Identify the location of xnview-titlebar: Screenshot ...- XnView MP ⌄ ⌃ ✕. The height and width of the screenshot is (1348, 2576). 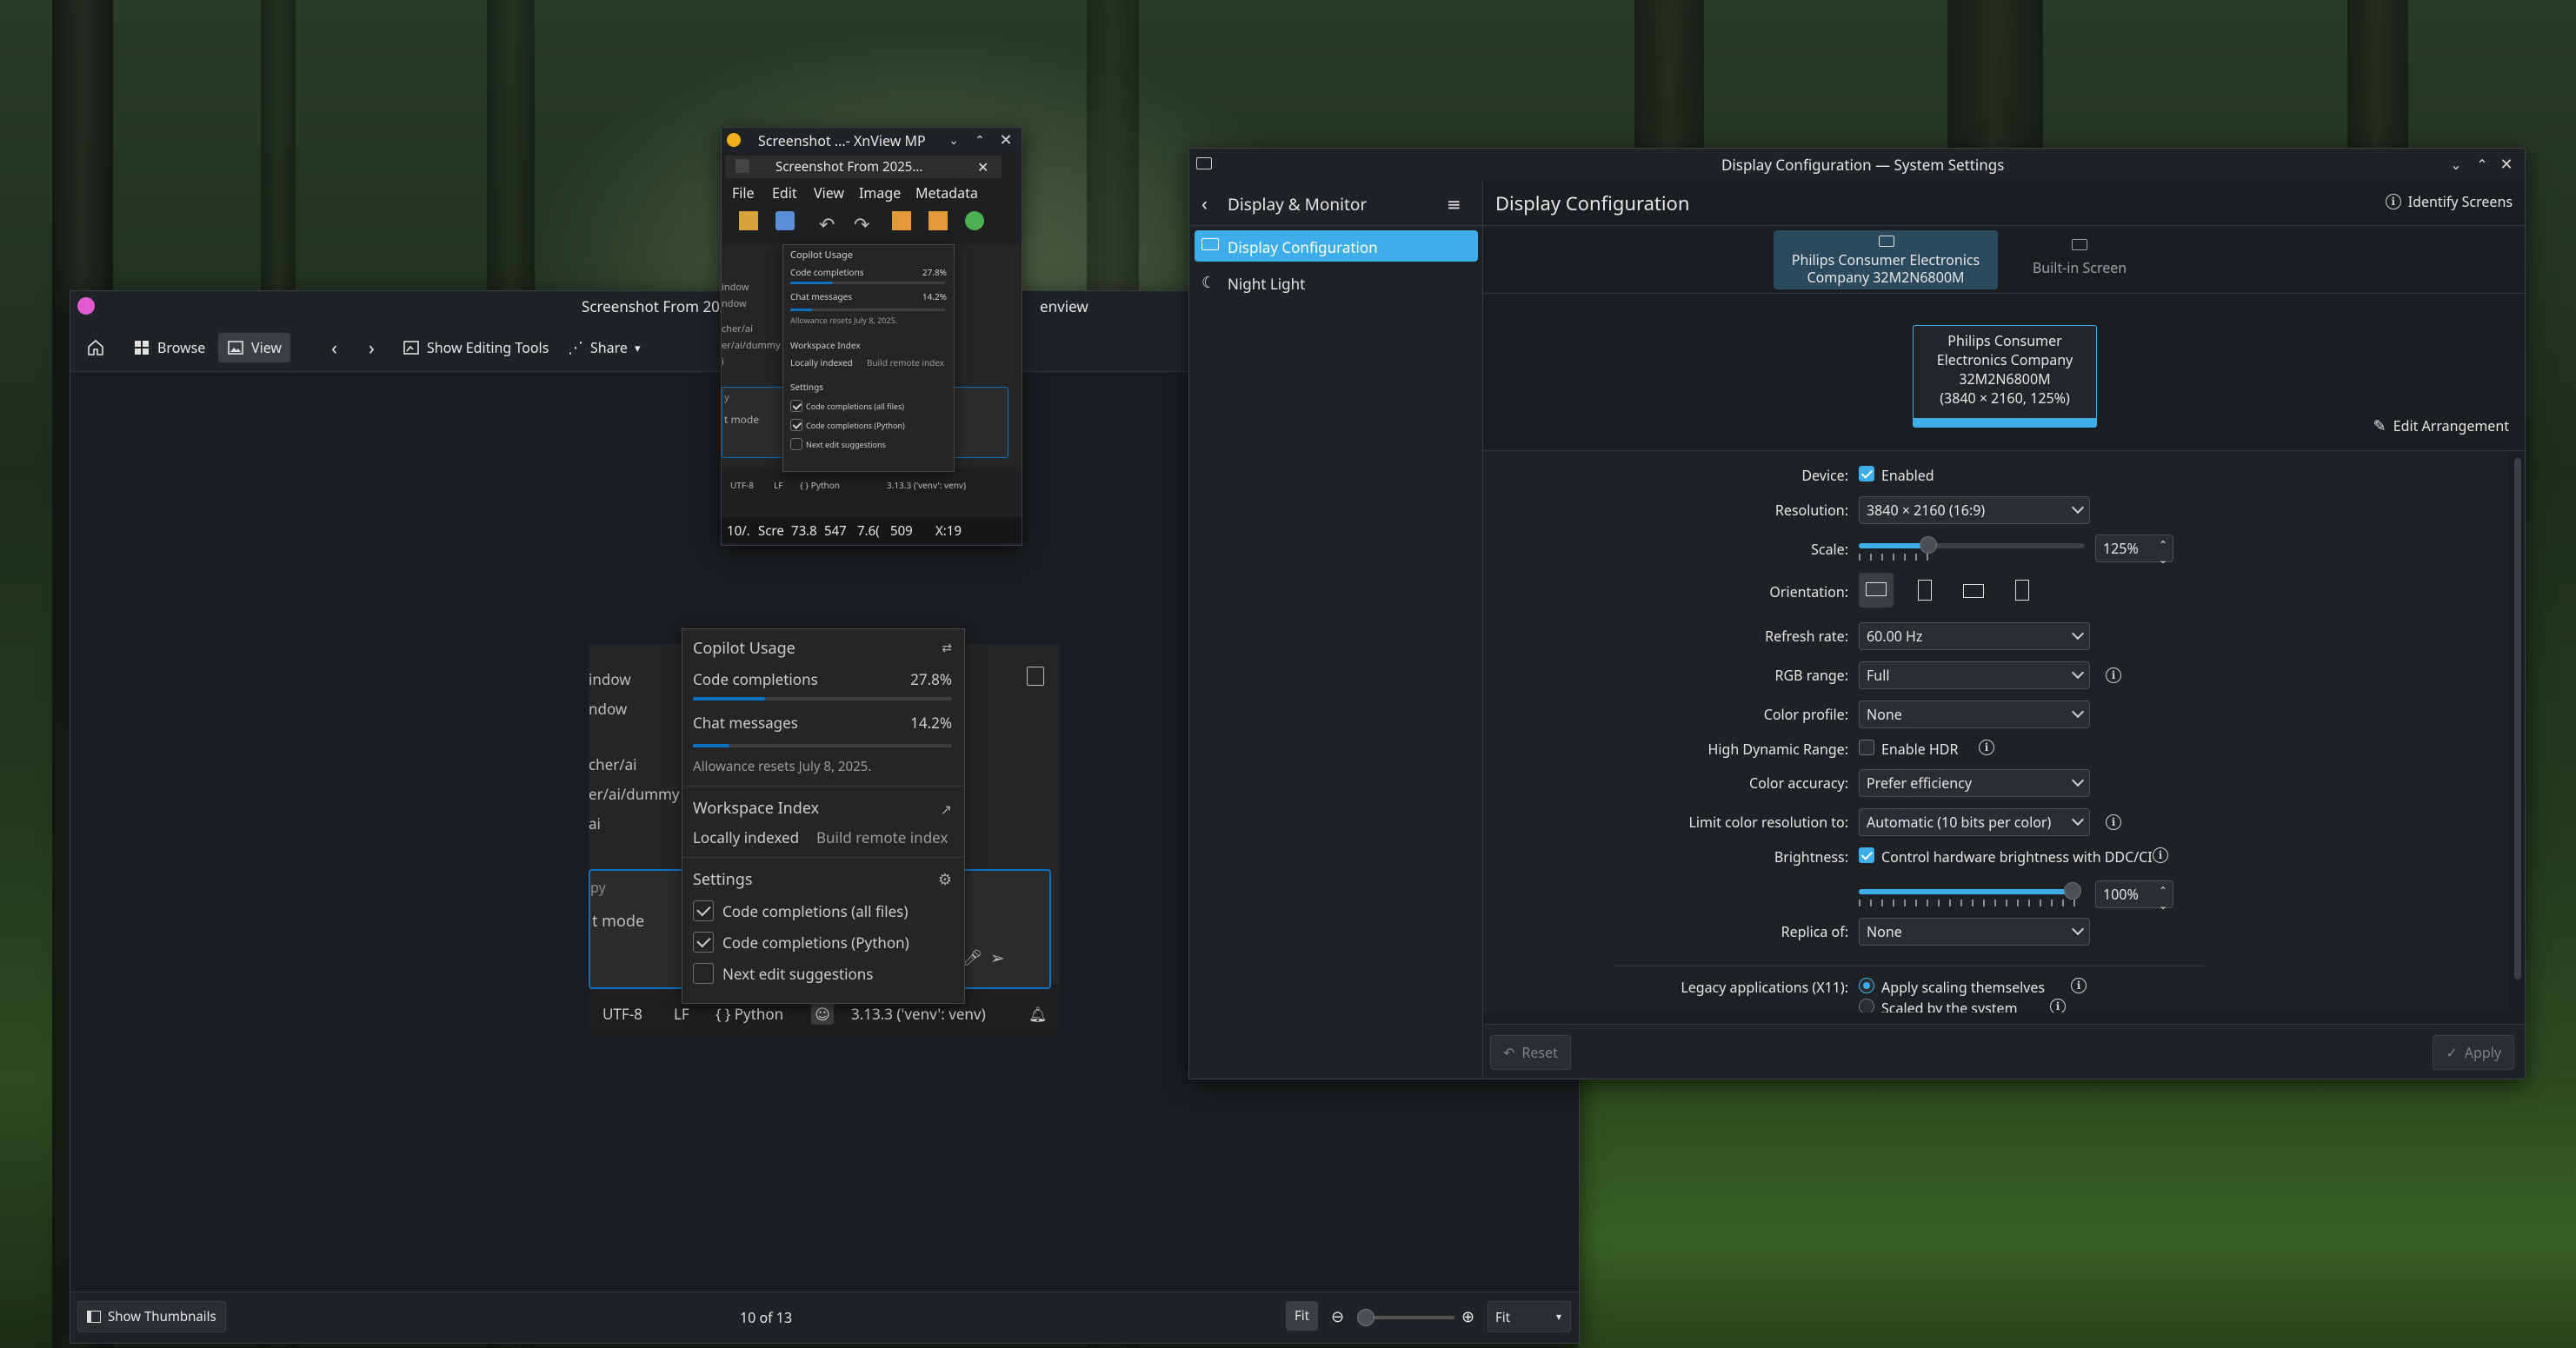
(872, 140).